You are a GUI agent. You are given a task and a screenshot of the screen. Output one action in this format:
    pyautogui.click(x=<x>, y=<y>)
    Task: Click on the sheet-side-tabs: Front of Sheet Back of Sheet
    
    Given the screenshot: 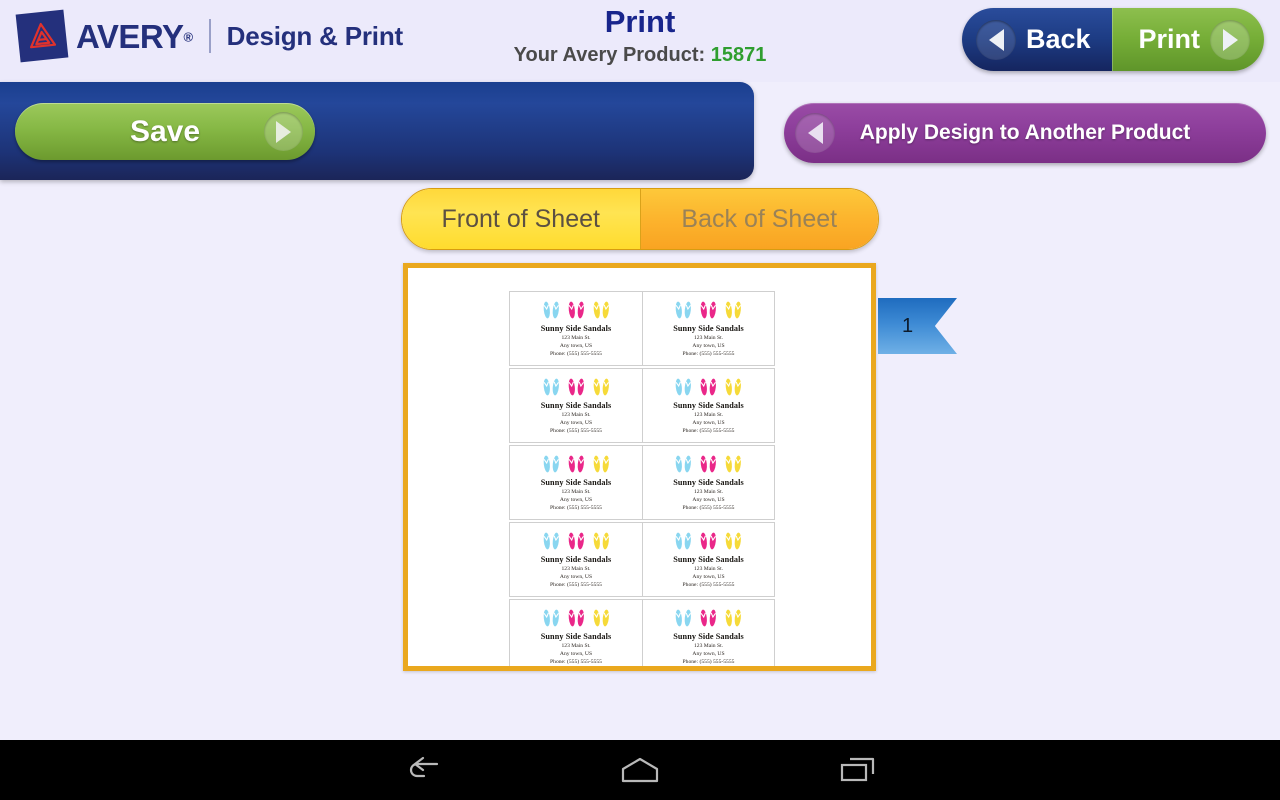 What is the action you would take?
    pyautogui.click(x=640, y=219)
    